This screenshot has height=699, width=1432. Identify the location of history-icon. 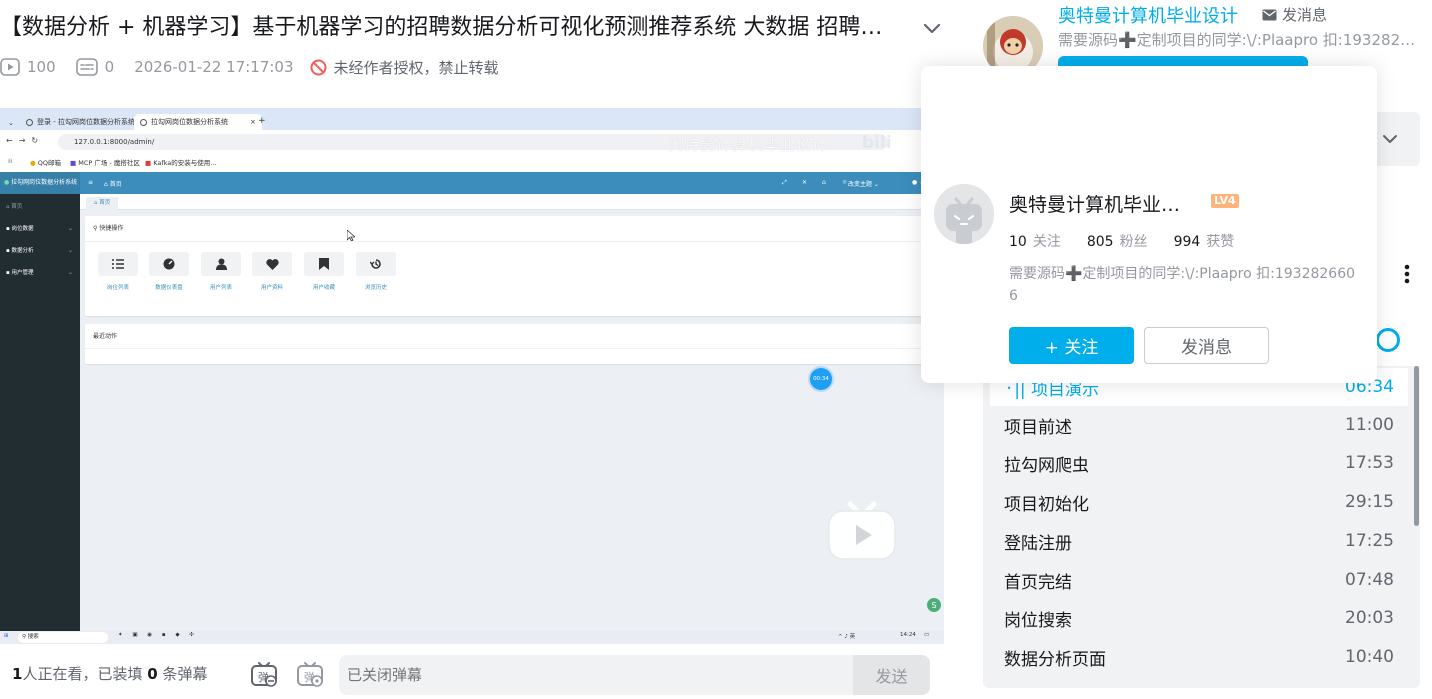
(375, 264).